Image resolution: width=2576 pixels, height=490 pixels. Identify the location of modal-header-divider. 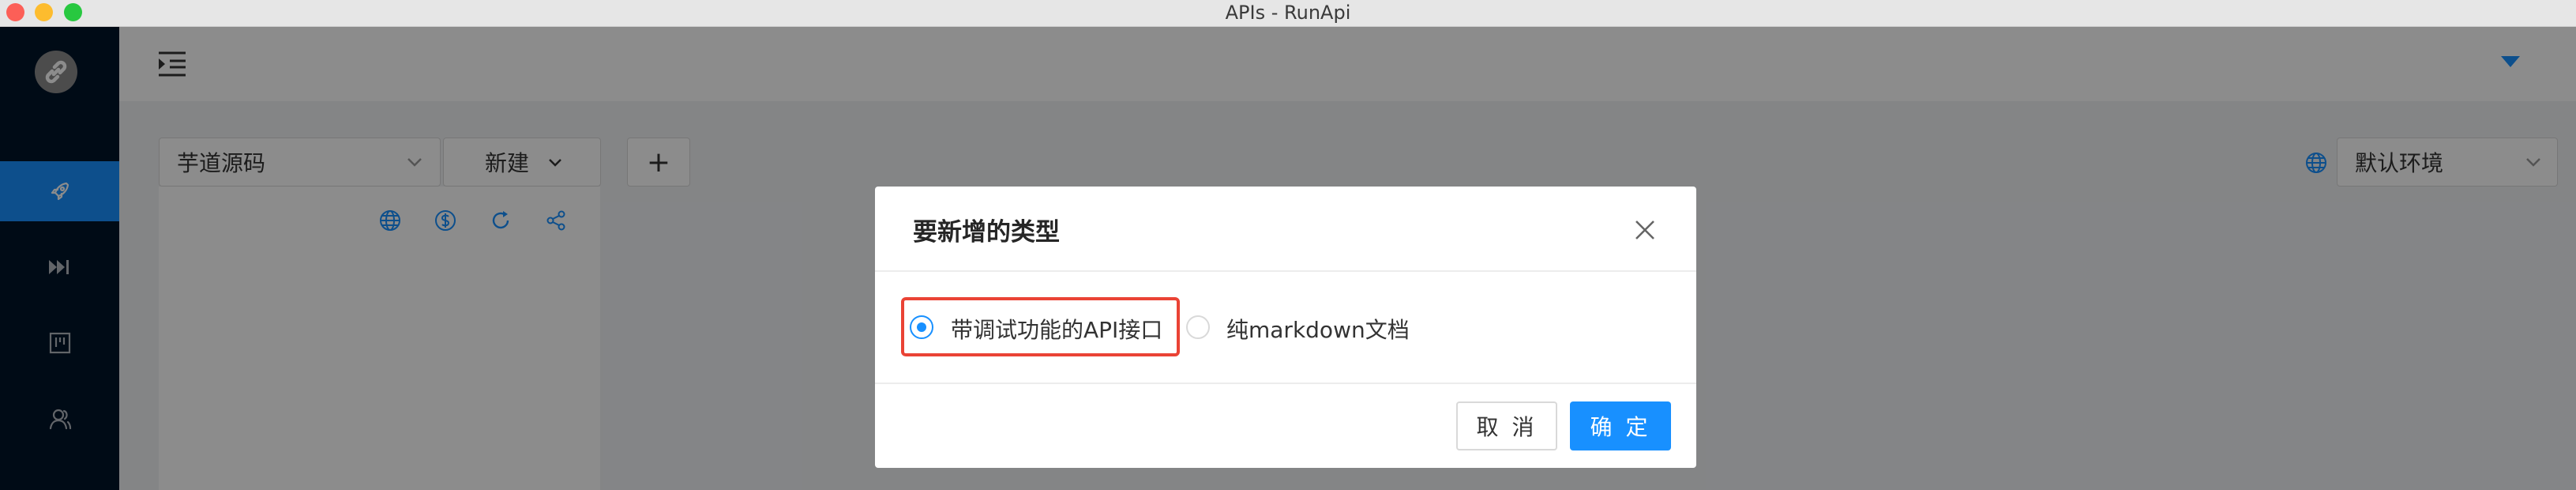
(1285, 271).